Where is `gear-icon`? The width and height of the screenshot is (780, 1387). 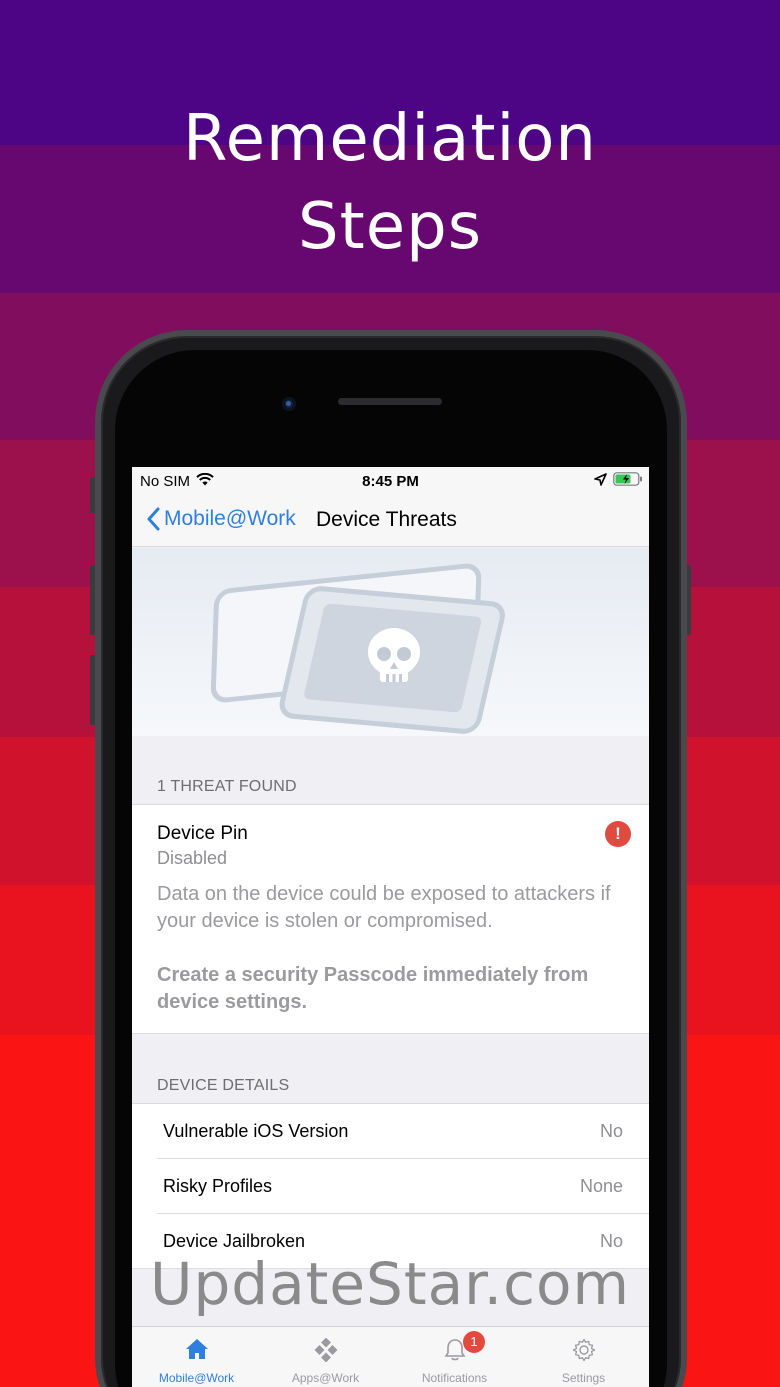 gear-icon is located at coordinates (583, 1350).